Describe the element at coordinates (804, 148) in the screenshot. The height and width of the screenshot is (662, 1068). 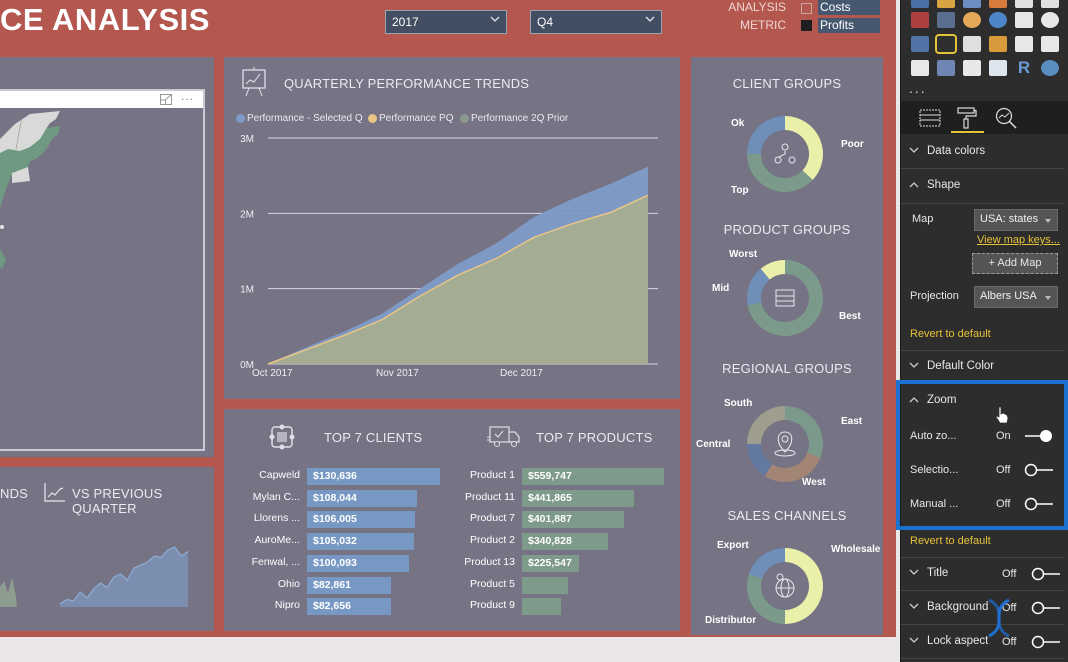
I see `donut-slice-poor` at that location.